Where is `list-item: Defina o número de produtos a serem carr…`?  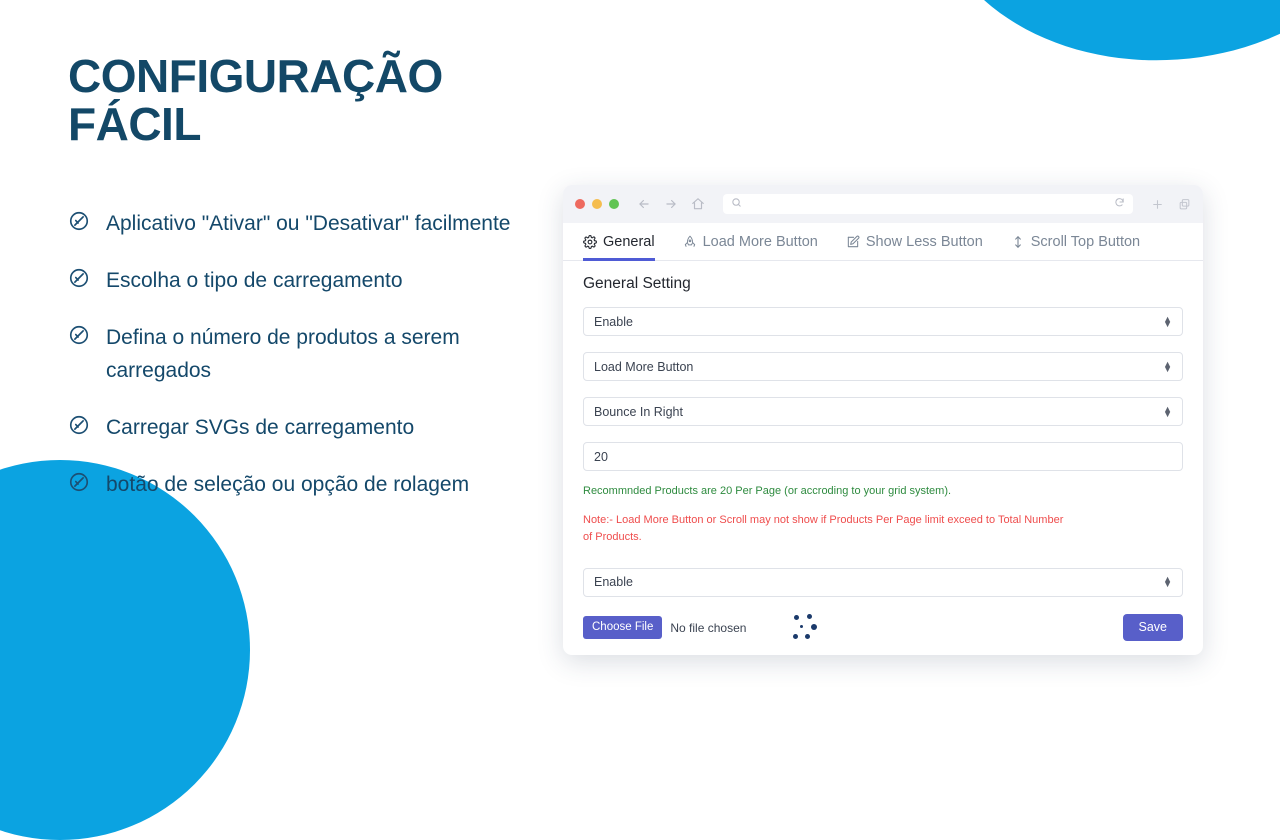
list-item: Defina o número de produtos a serem carr… is located at coordinates (308, 354).